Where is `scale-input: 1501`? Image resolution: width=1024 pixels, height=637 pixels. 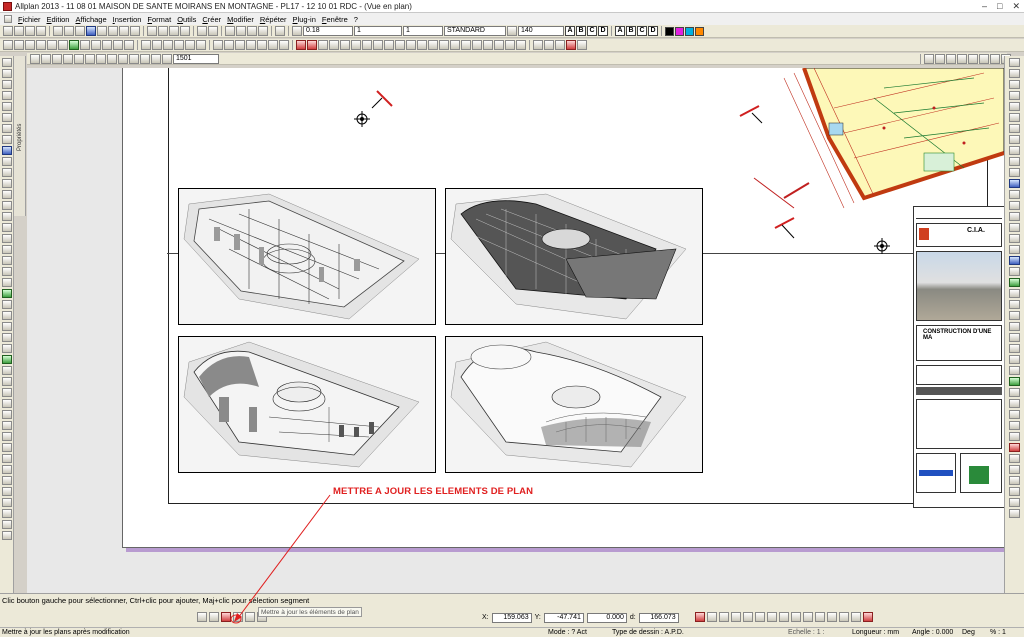
scale-input: 1501 is located at coordinates (196, 58).